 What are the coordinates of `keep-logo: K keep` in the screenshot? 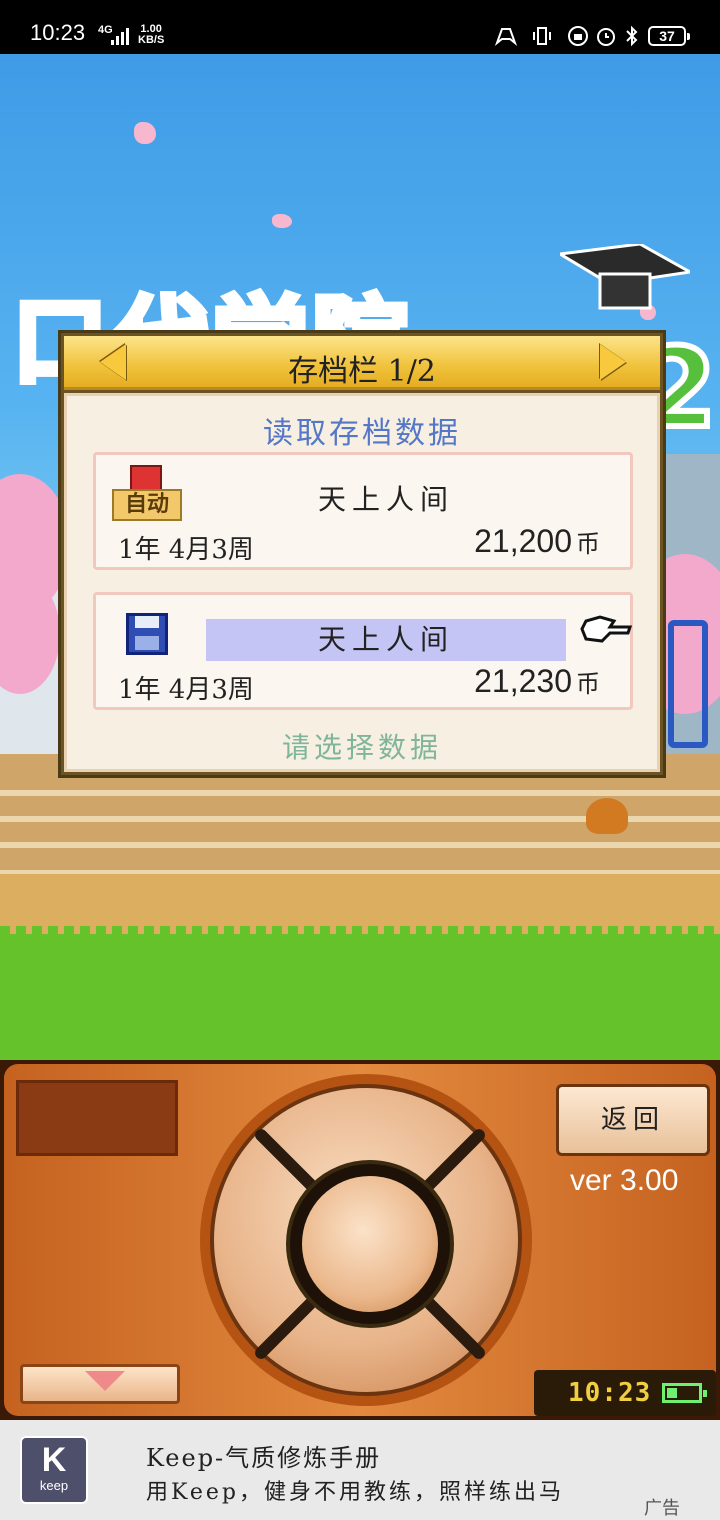 It's located at (54, 1470).